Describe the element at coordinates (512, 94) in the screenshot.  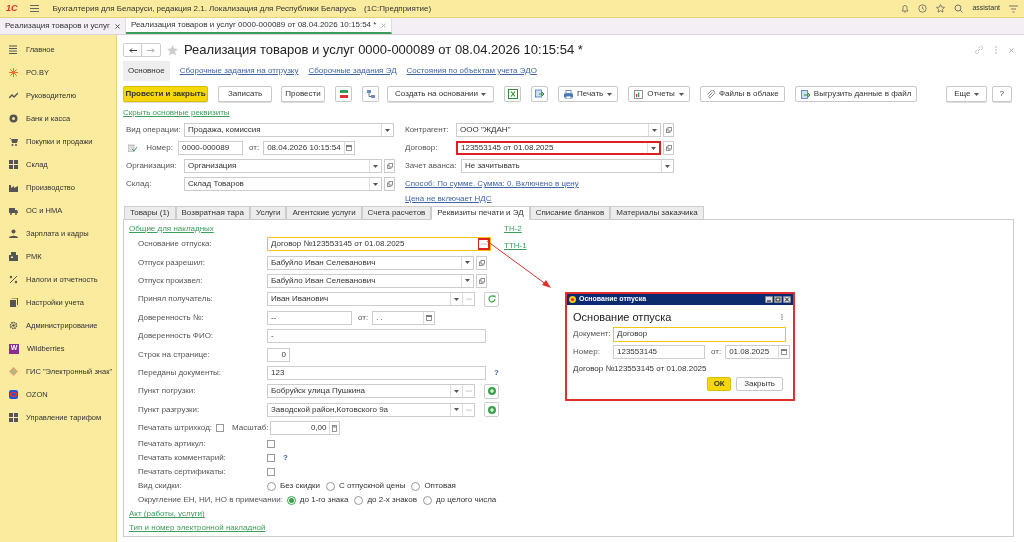
I see `spreadsheet-button` at that location.